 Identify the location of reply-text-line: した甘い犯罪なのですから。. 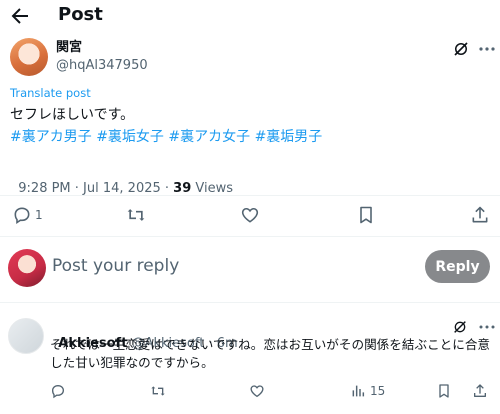
(132, 362).